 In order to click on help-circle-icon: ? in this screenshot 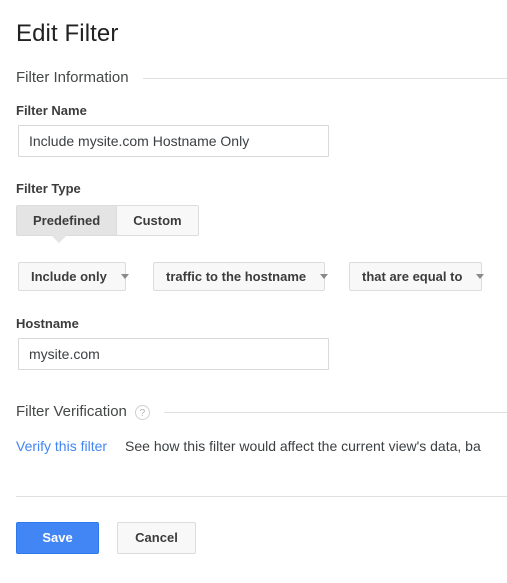, I will do `click(142, 412)`.